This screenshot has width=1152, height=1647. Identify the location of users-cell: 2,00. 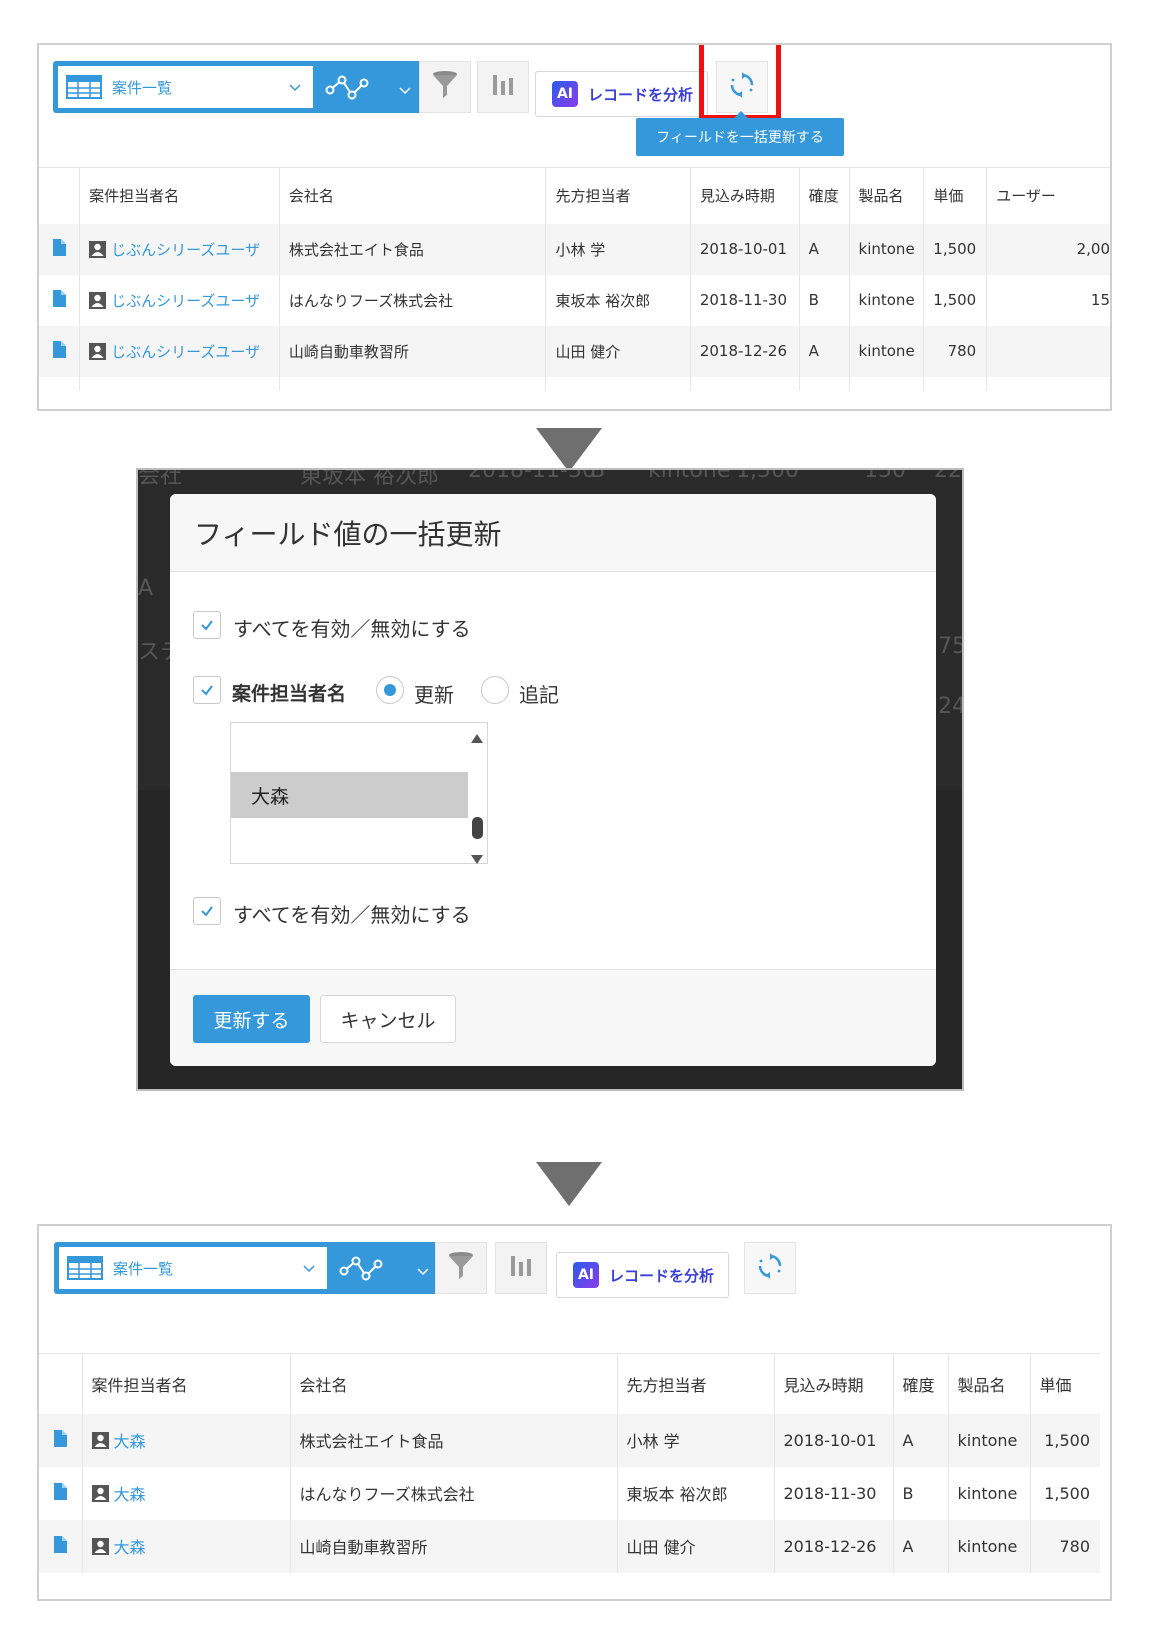
(1048, 249).